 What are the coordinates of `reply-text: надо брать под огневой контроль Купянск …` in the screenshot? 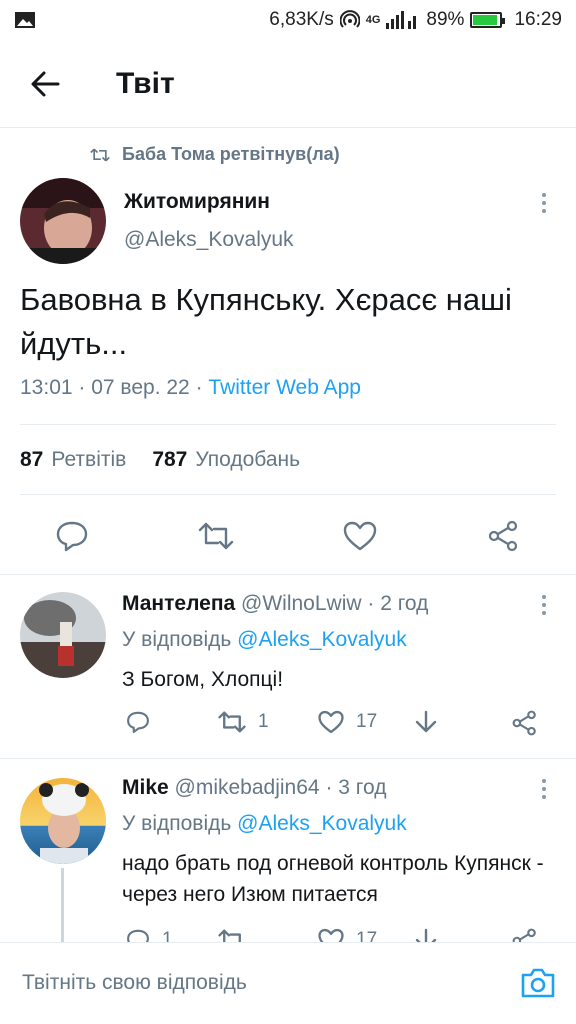 It's located at (333, 879).